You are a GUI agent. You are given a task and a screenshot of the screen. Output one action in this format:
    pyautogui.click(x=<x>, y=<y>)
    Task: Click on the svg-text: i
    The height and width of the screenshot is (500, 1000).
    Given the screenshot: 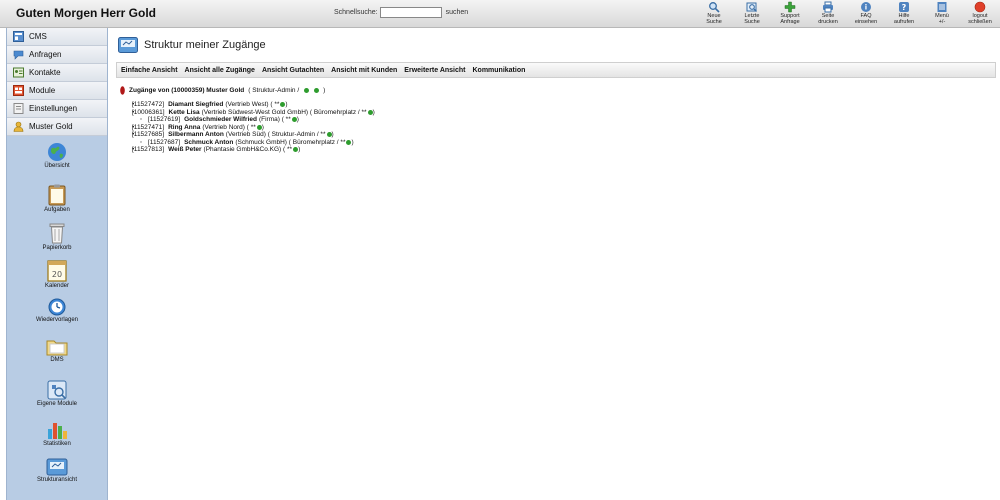 What is the action you would take?
    pyautogui.click(x=866, y=8)
    